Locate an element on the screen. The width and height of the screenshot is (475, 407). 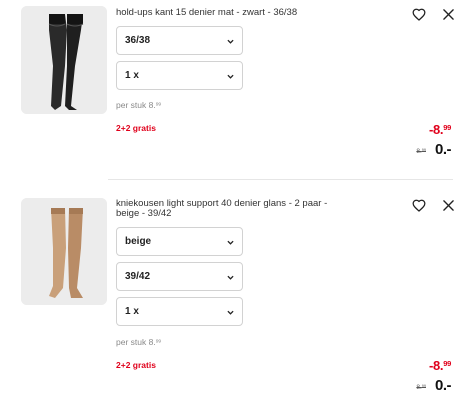
knee-socks-icon is located at coordinates (64, 251).